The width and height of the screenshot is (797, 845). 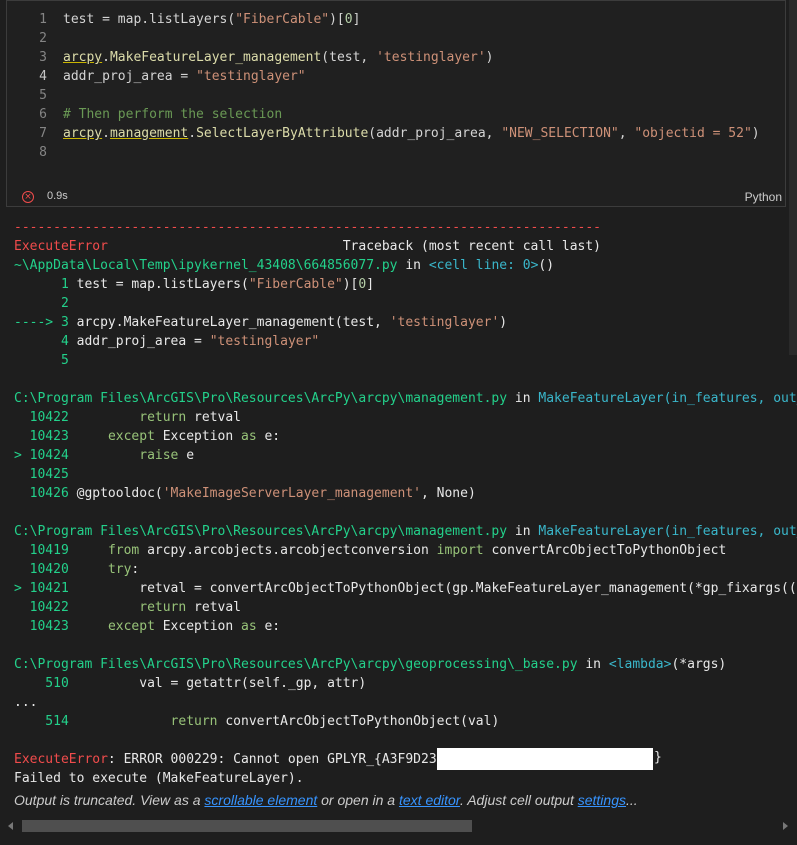 I want to click on output-token: <cell line: 0>, so click(x=484, y=265).